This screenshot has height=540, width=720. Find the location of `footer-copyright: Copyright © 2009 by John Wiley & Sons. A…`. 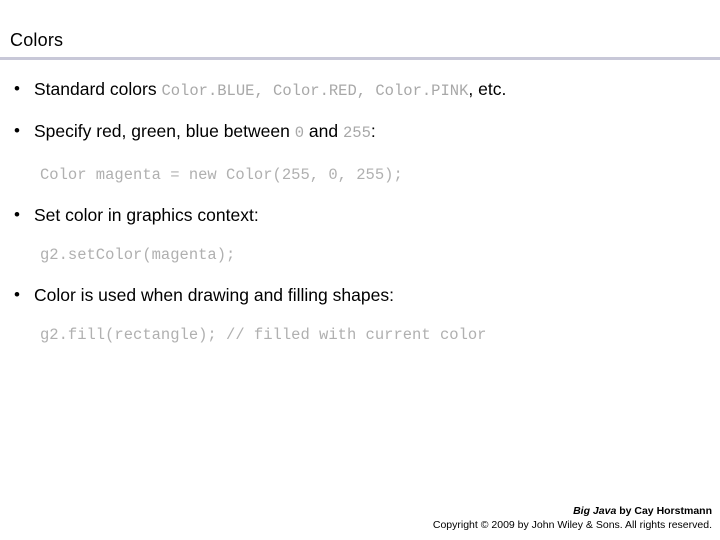

footer-copyright: Copyright © 2009 by John Wiley & Sons. A… is located at coordinates (572, 525).